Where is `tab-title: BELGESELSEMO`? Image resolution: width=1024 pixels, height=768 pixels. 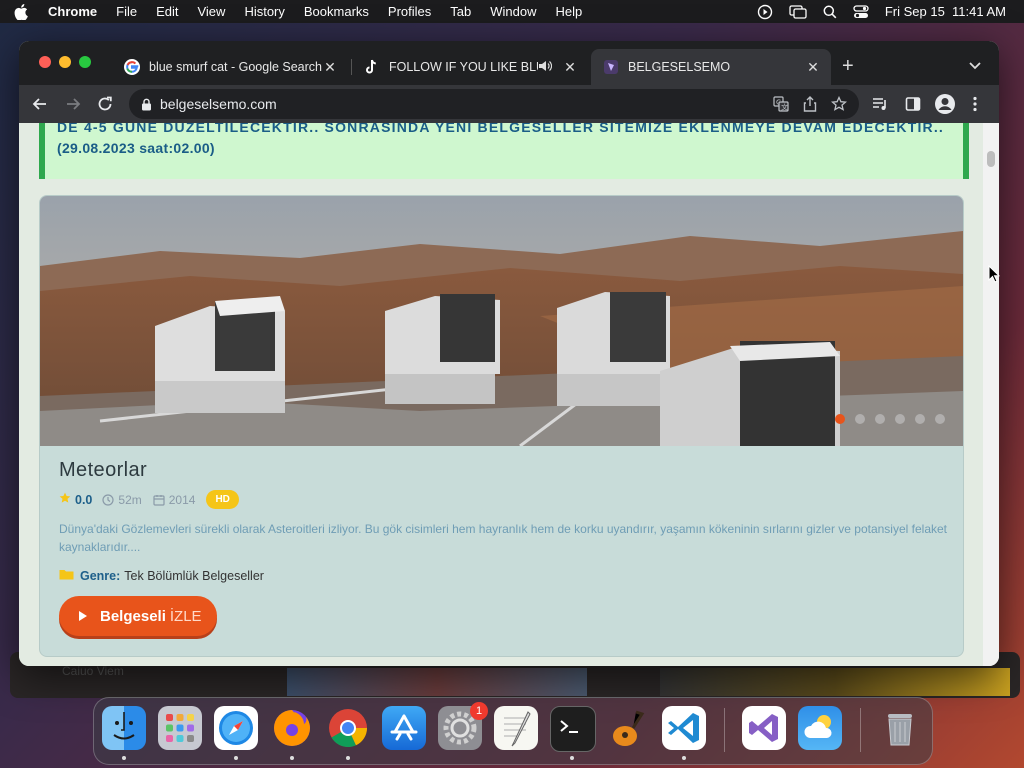 tab-title: BELGESELSEMO is located at coordinates (679, 67).